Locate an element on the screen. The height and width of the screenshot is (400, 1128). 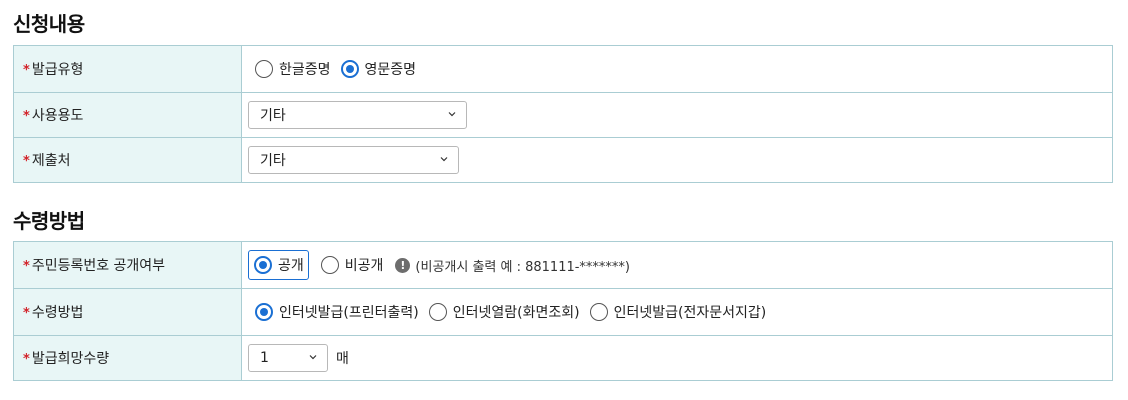
value-cell: 1 매 is located at coordinates (677, 358).